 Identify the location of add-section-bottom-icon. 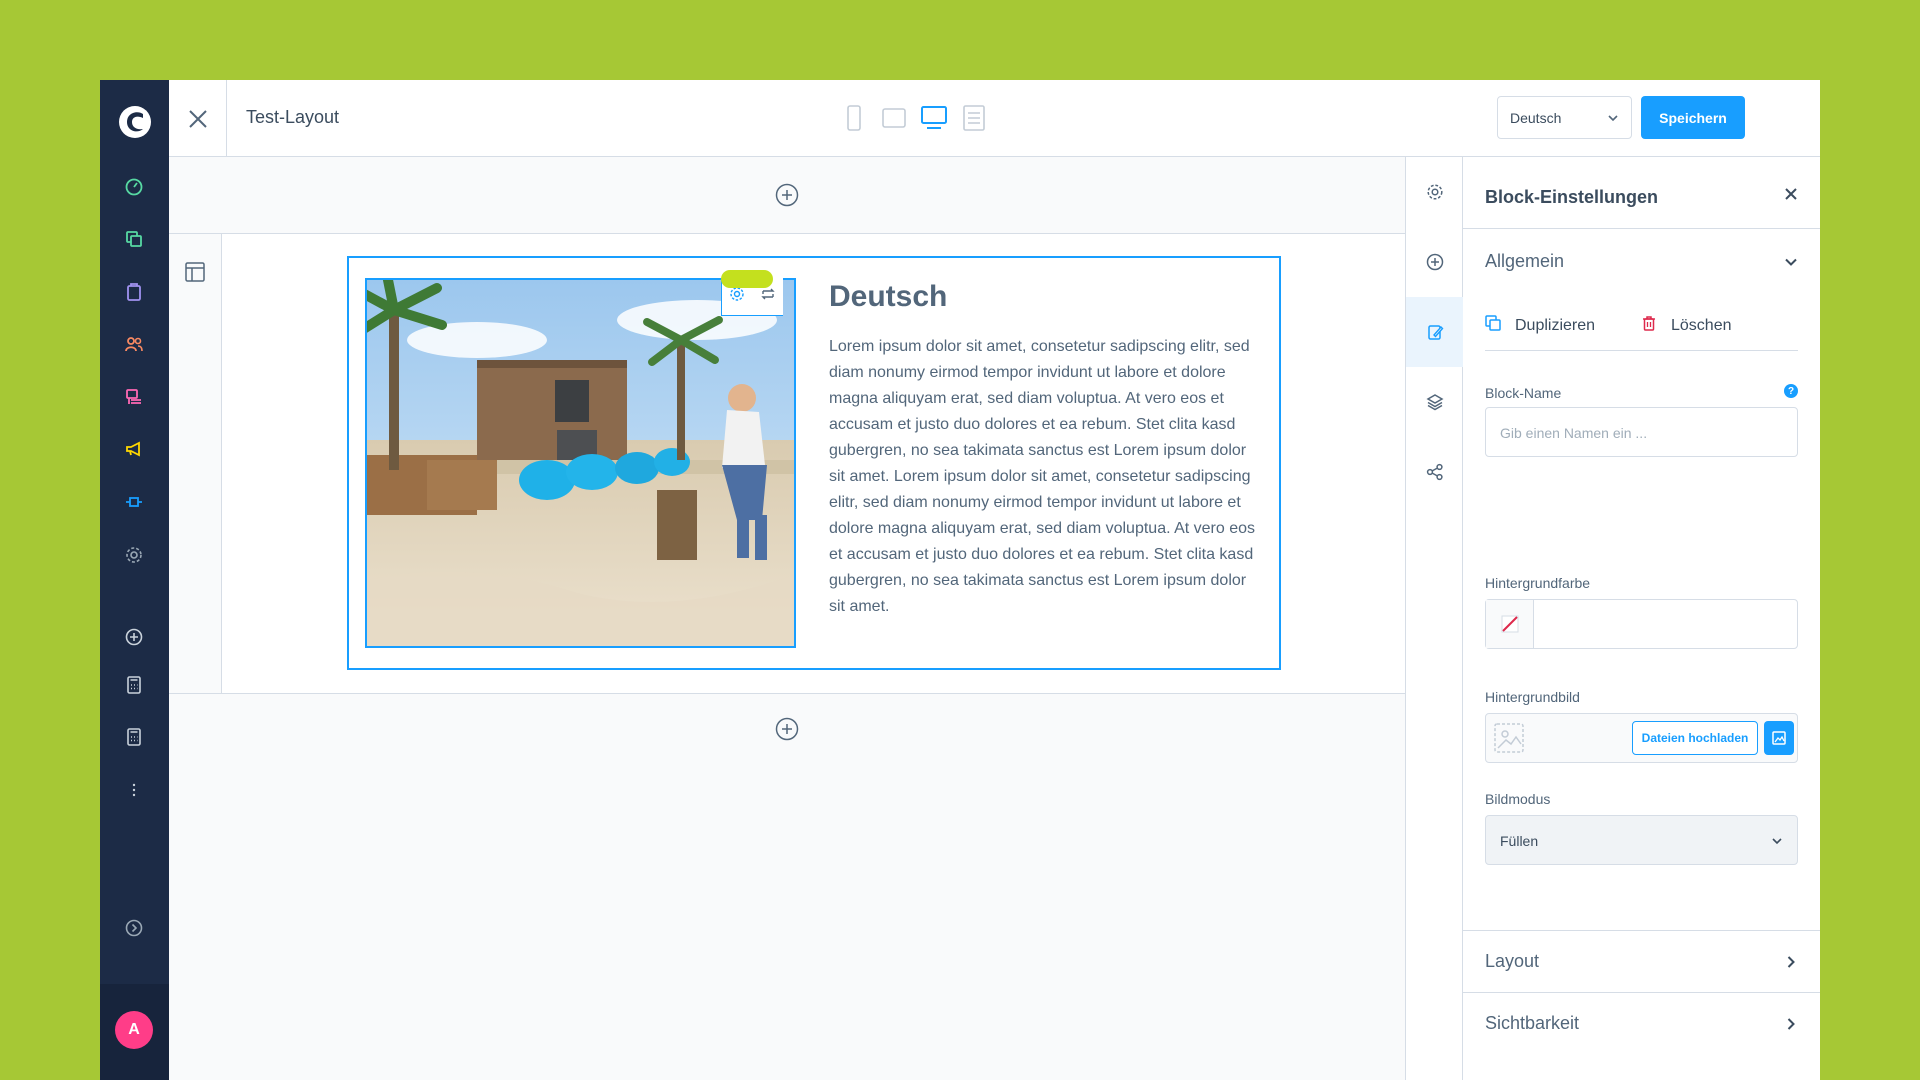
(787, 729).